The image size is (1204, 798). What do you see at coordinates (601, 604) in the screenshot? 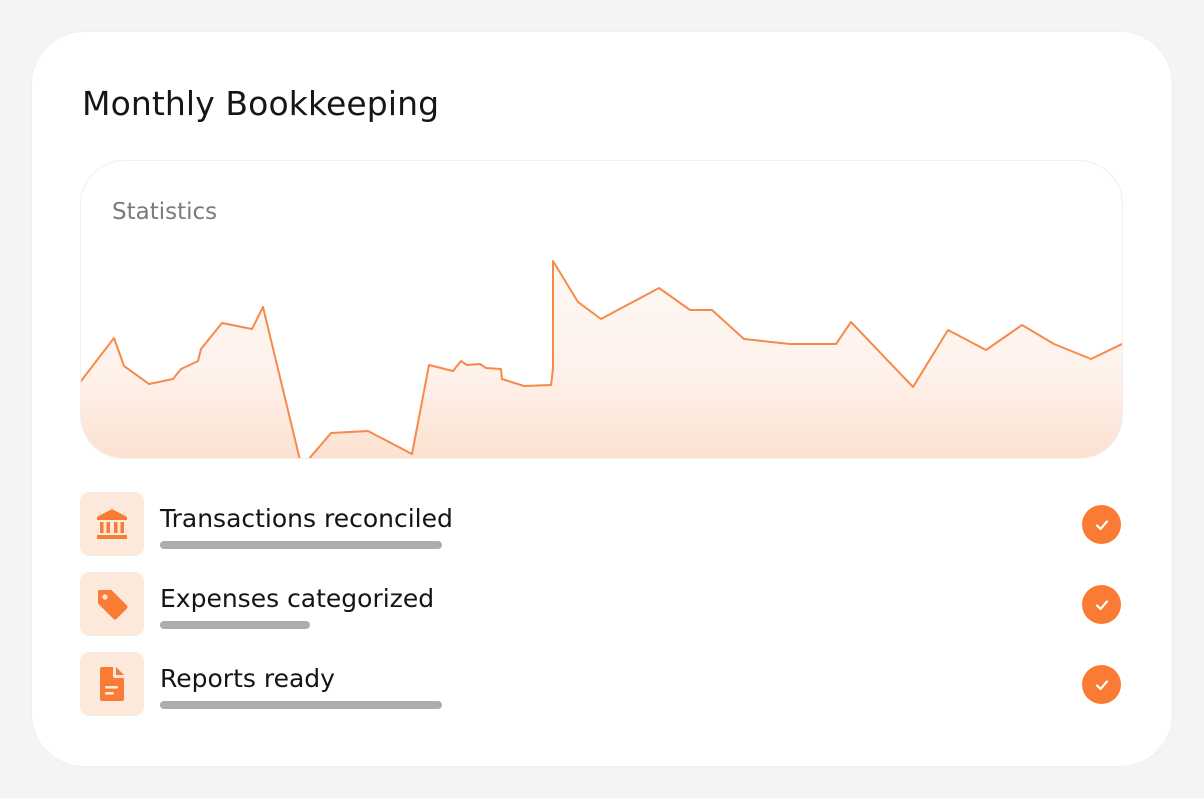
I see `task-expenses-categorized: Expenses categorized` at bounding box center [601, 604].